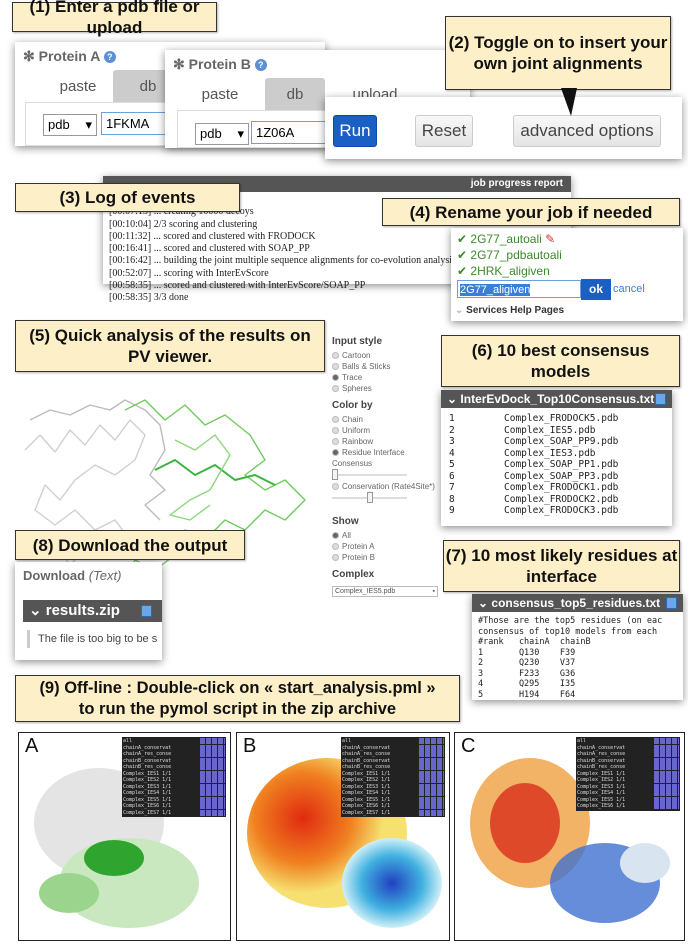  I want to click on radio-uniform: Uniform, so click(387, 430).